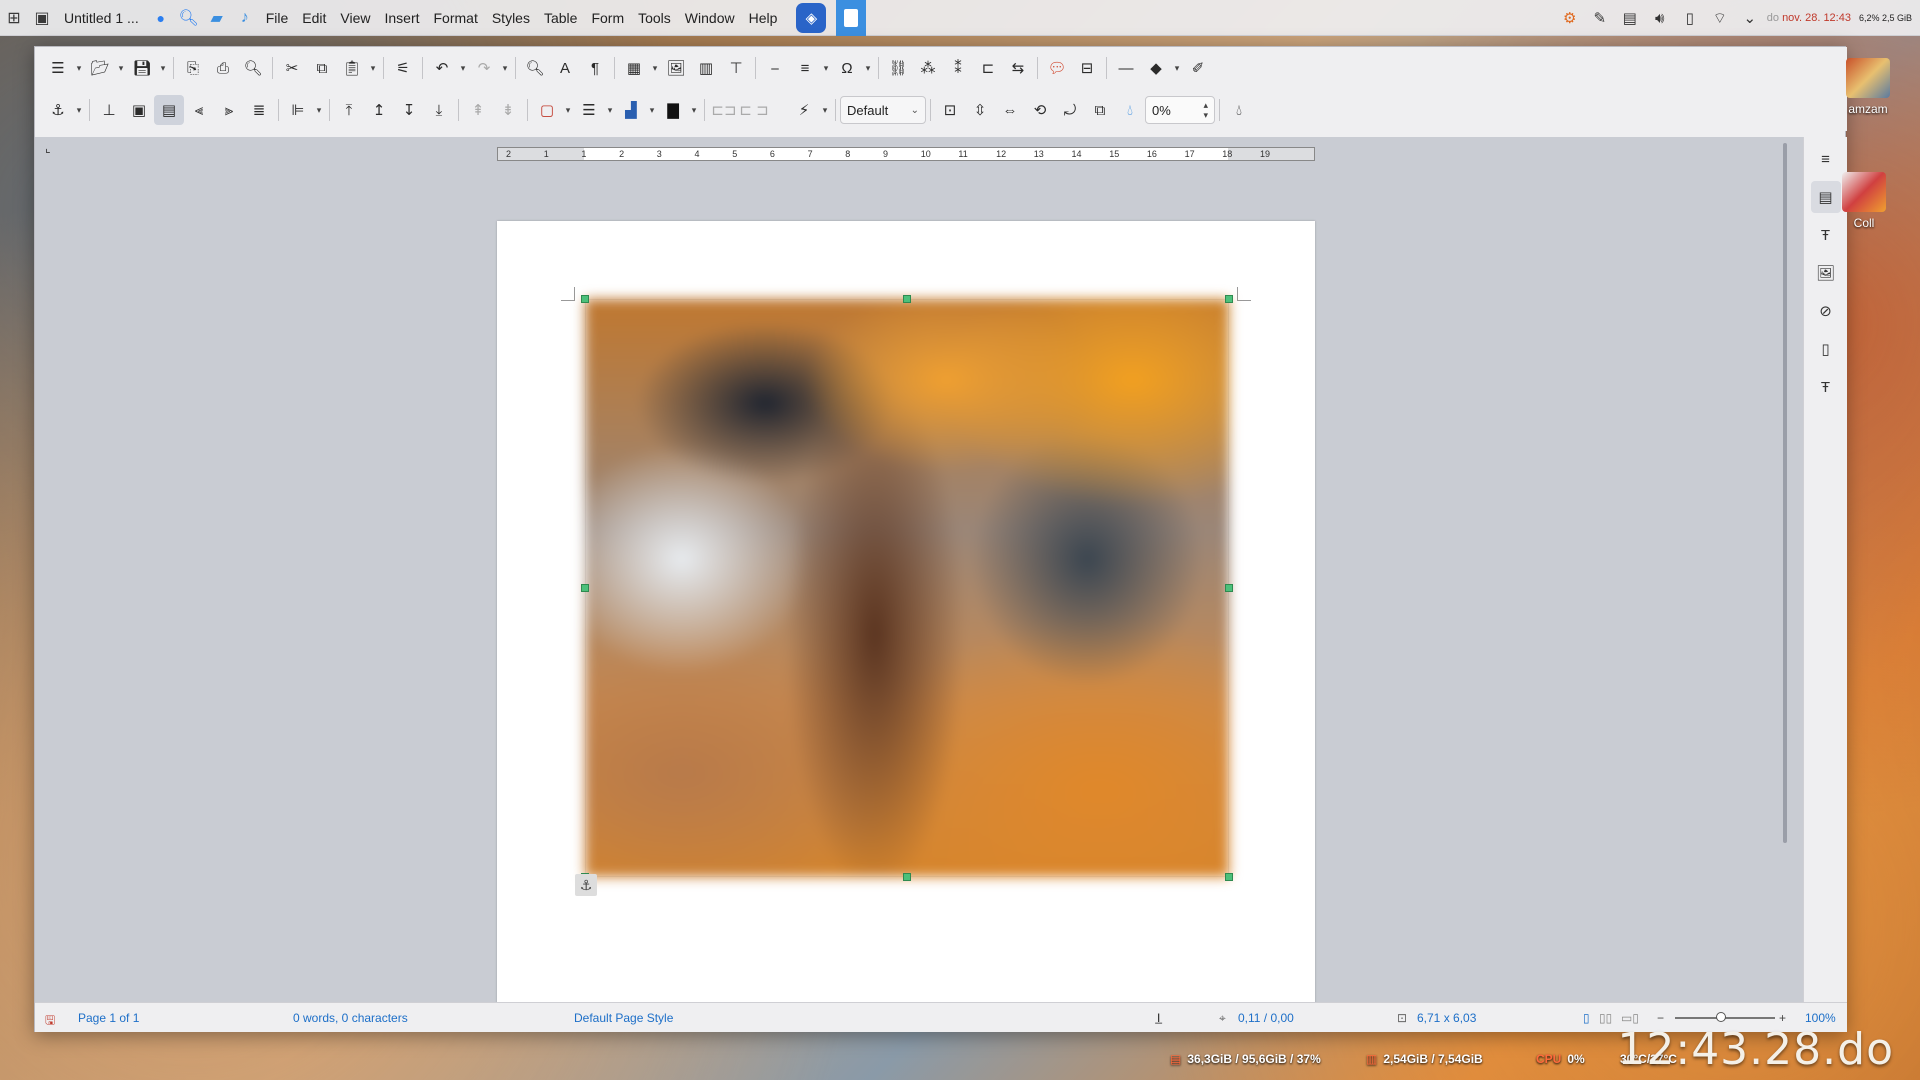 This screenshot has height=1080, width=1920. I want to click on clock: do nov. 28. 12:43, so click(1812, 18).